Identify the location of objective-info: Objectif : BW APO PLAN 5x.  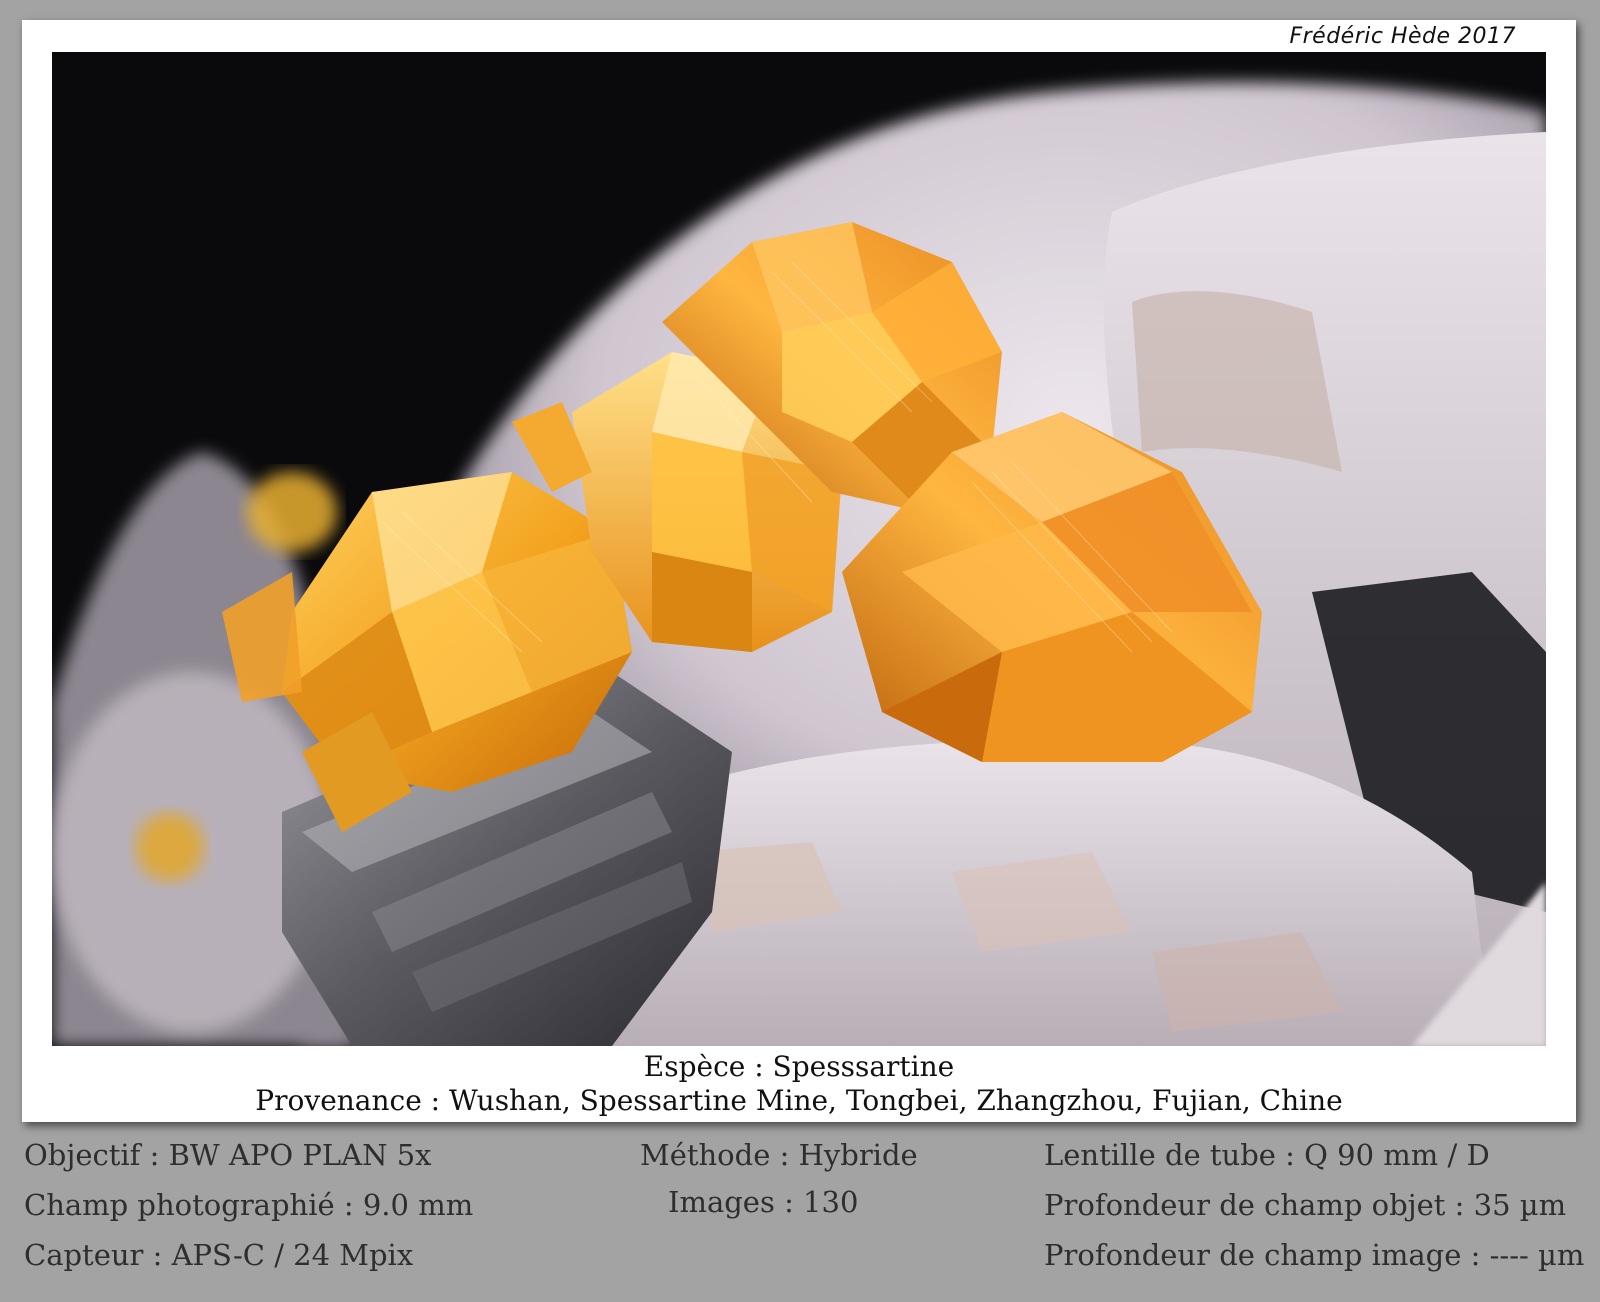
(228, 1155).